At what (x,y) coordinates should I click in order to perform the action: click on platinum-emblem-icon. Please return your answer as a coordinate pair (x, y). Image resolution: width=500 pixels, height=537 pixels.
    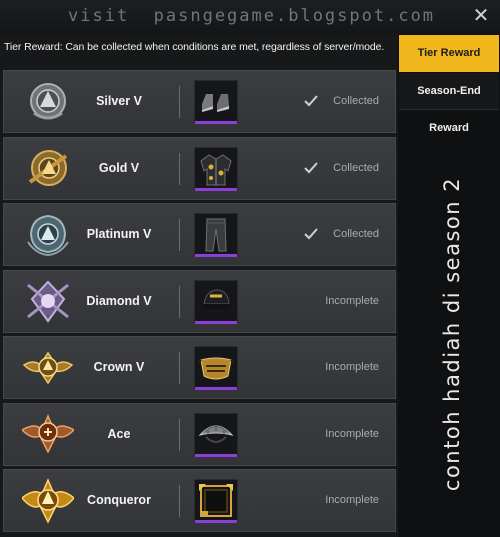
    Looking at the image, I should click on (48, 235).